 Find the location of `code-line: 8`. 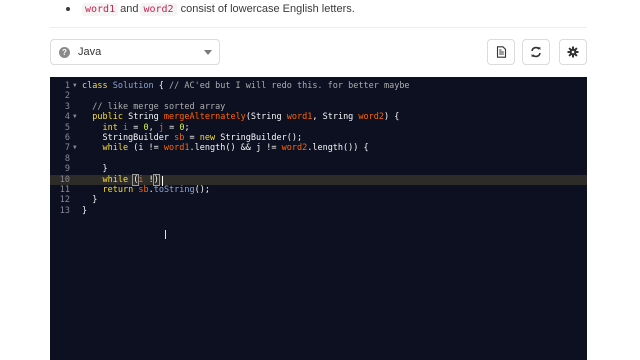

code-line: 8 is located at coordinates (318, 159).